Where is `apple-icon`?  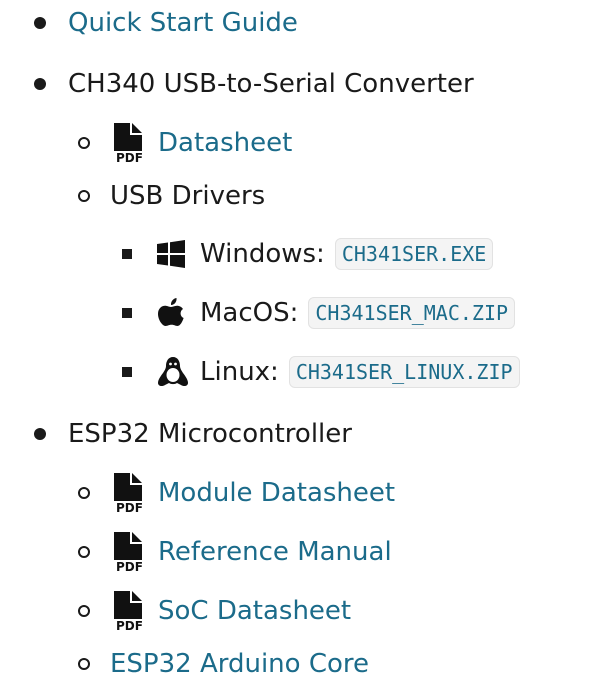
apple-icon is located at coordinates (171, 313).